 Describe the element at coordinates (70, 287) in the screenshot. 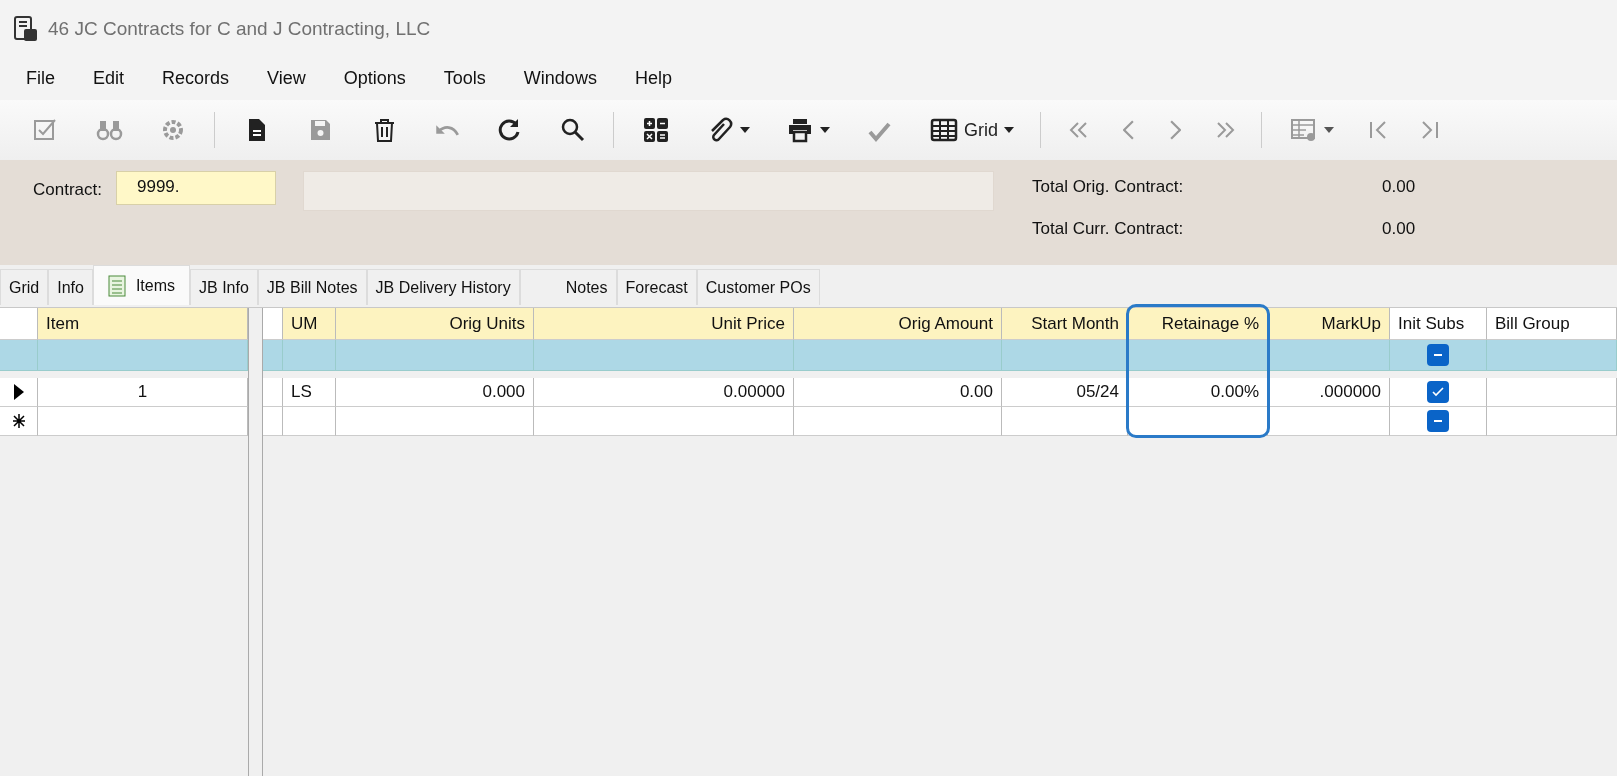

I see `tab: Info` at that location.